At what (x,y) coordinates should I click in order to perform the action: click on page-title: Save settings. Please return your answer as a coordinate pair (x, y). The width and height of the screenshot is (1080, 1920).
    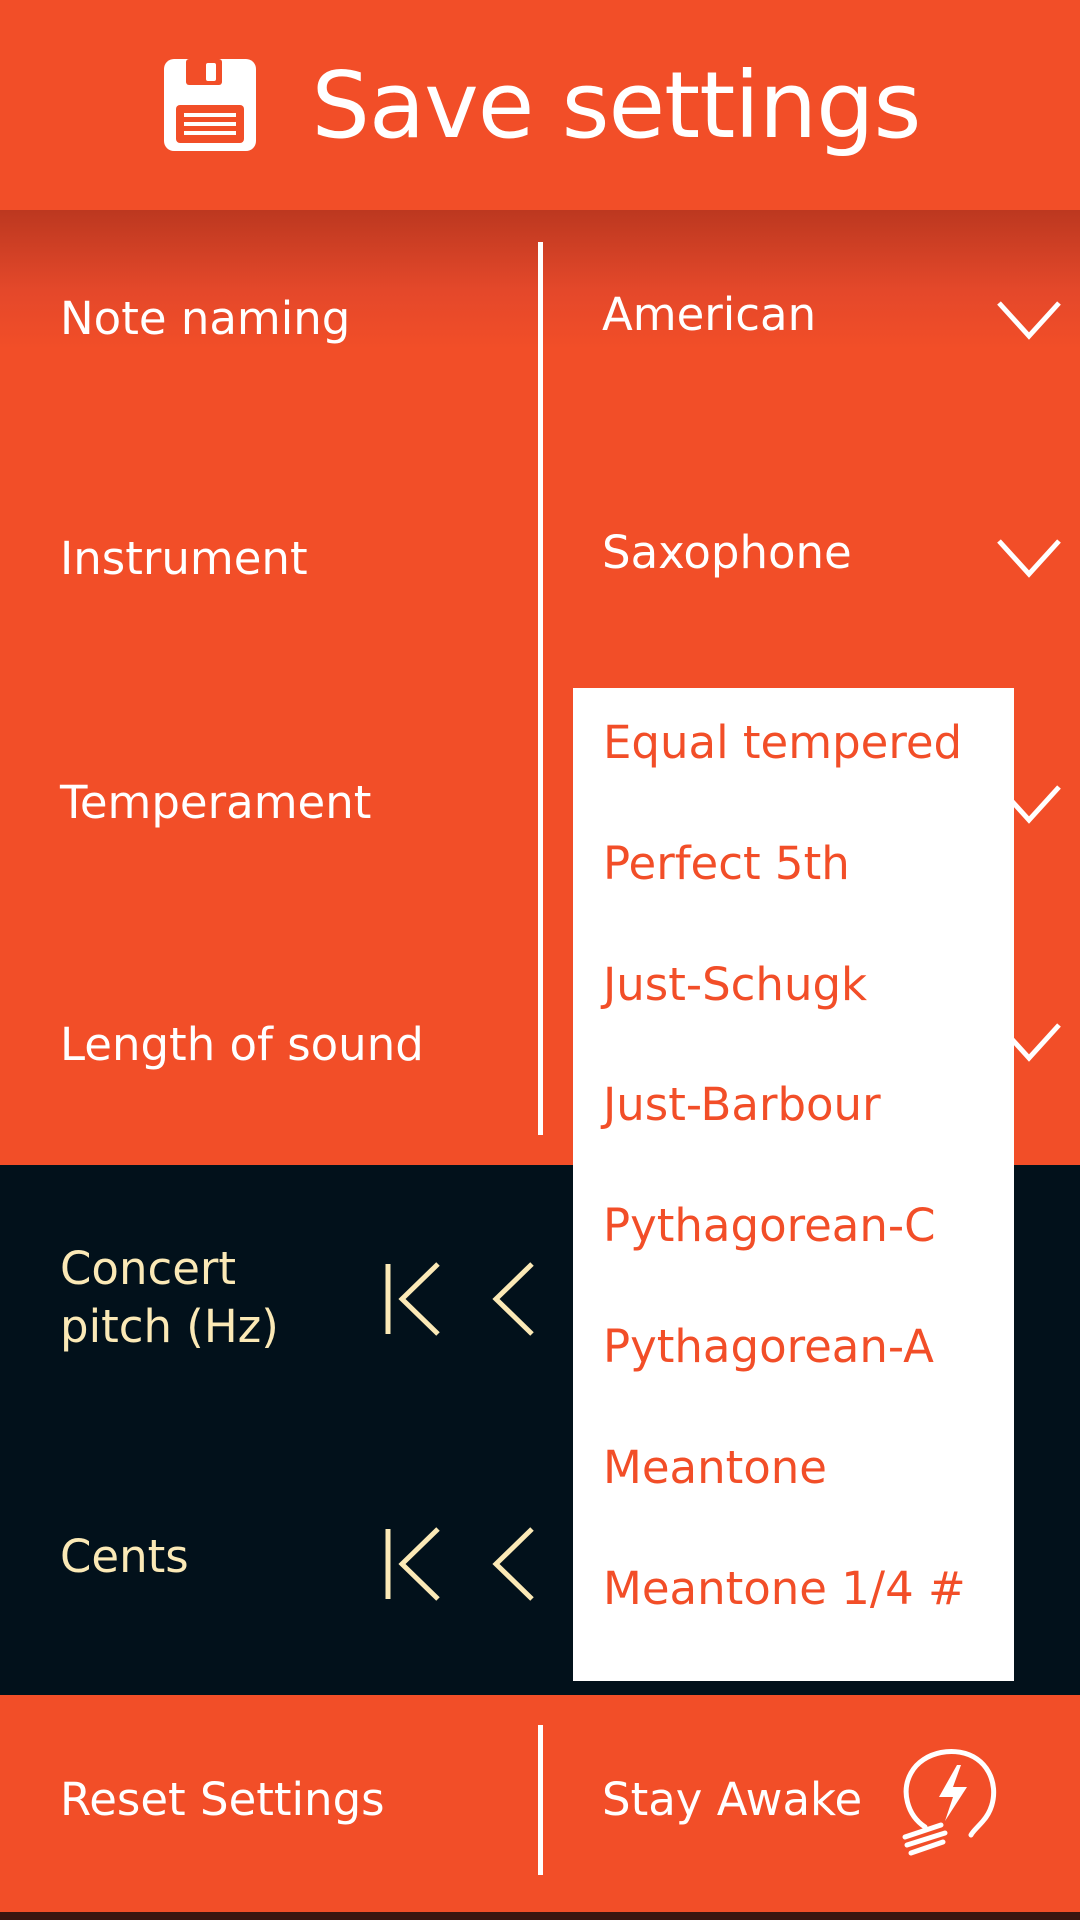
    Looking at the image, I should click on (616, 105).